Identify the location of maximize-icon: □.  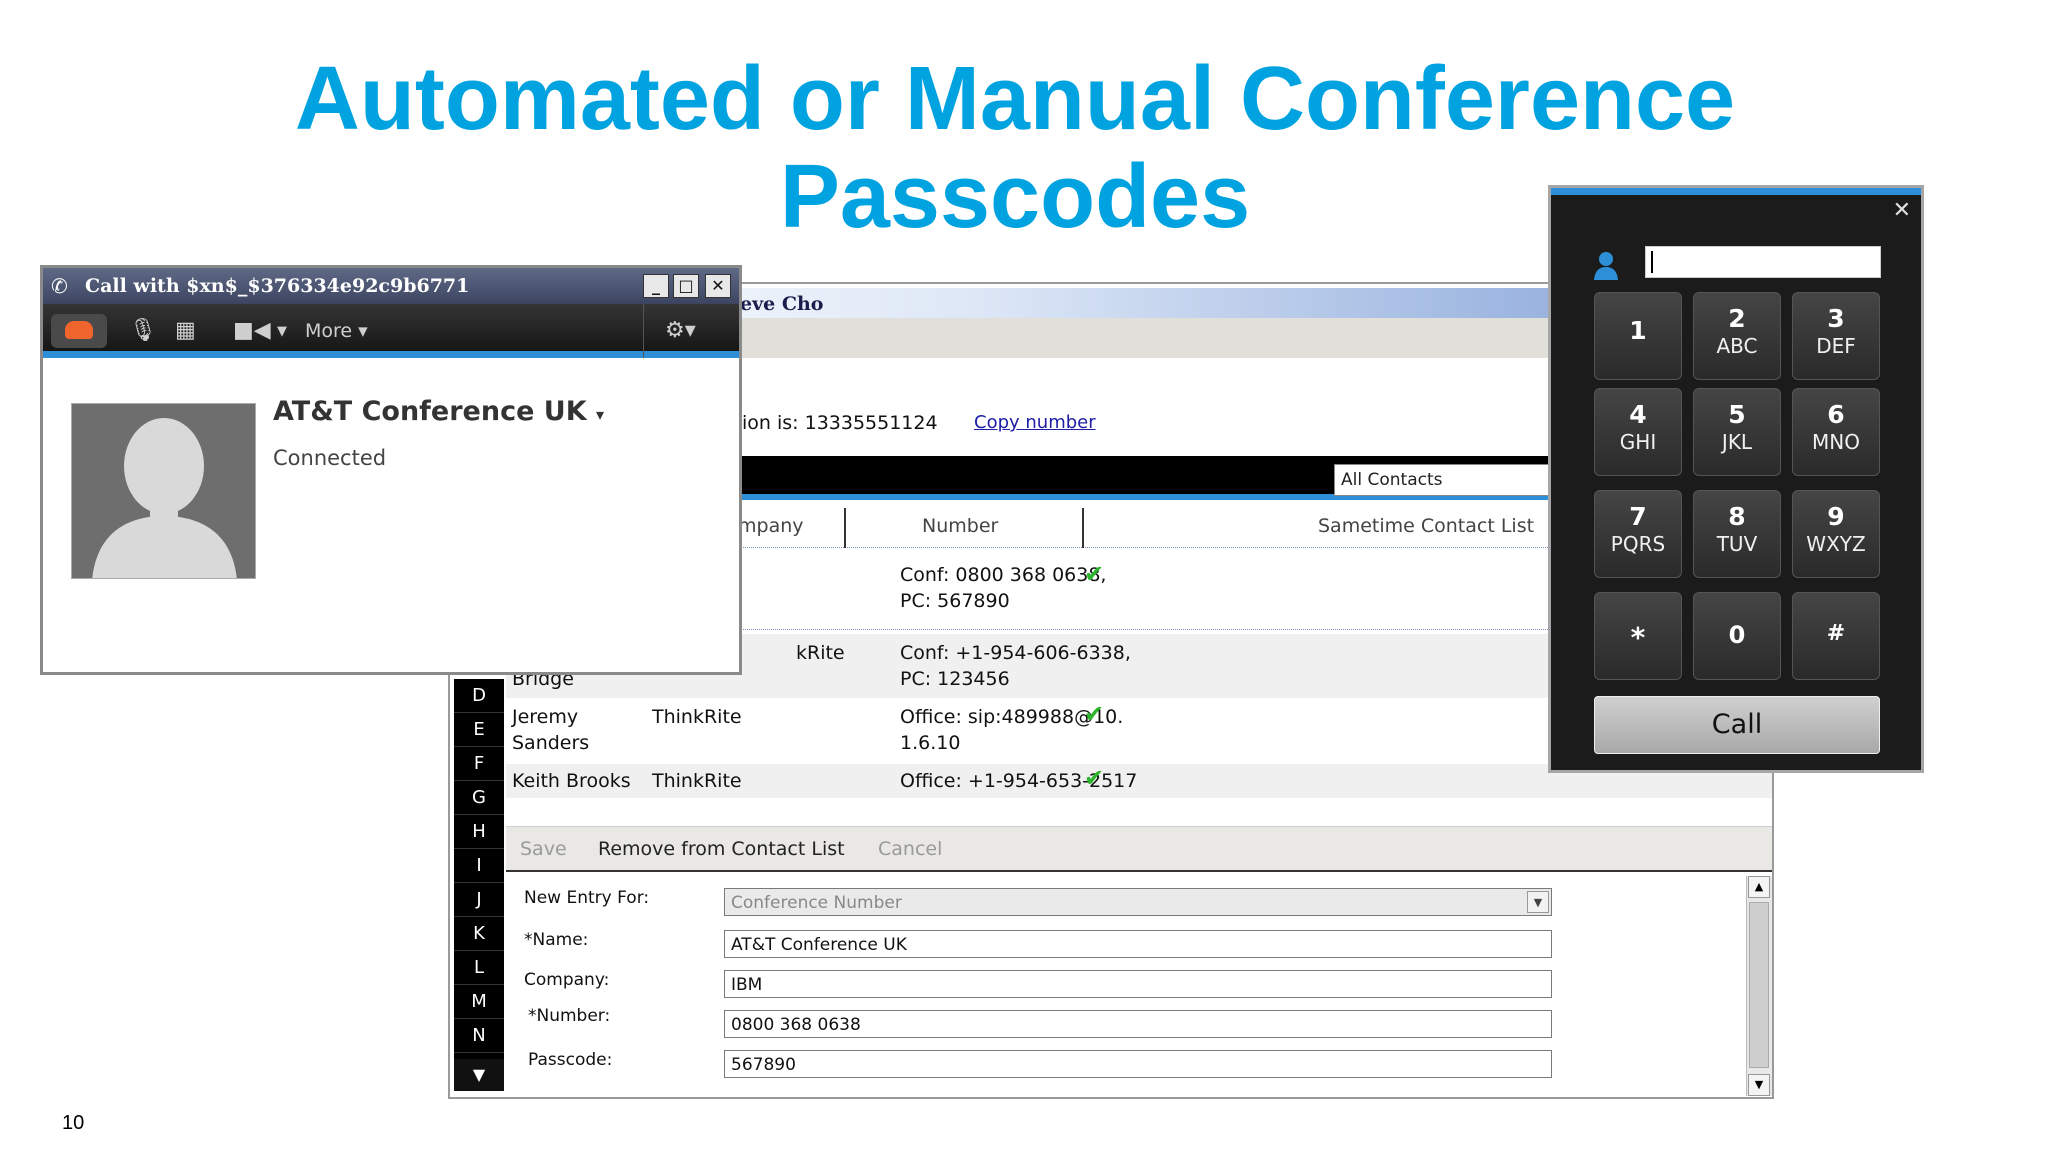
(686, 286).